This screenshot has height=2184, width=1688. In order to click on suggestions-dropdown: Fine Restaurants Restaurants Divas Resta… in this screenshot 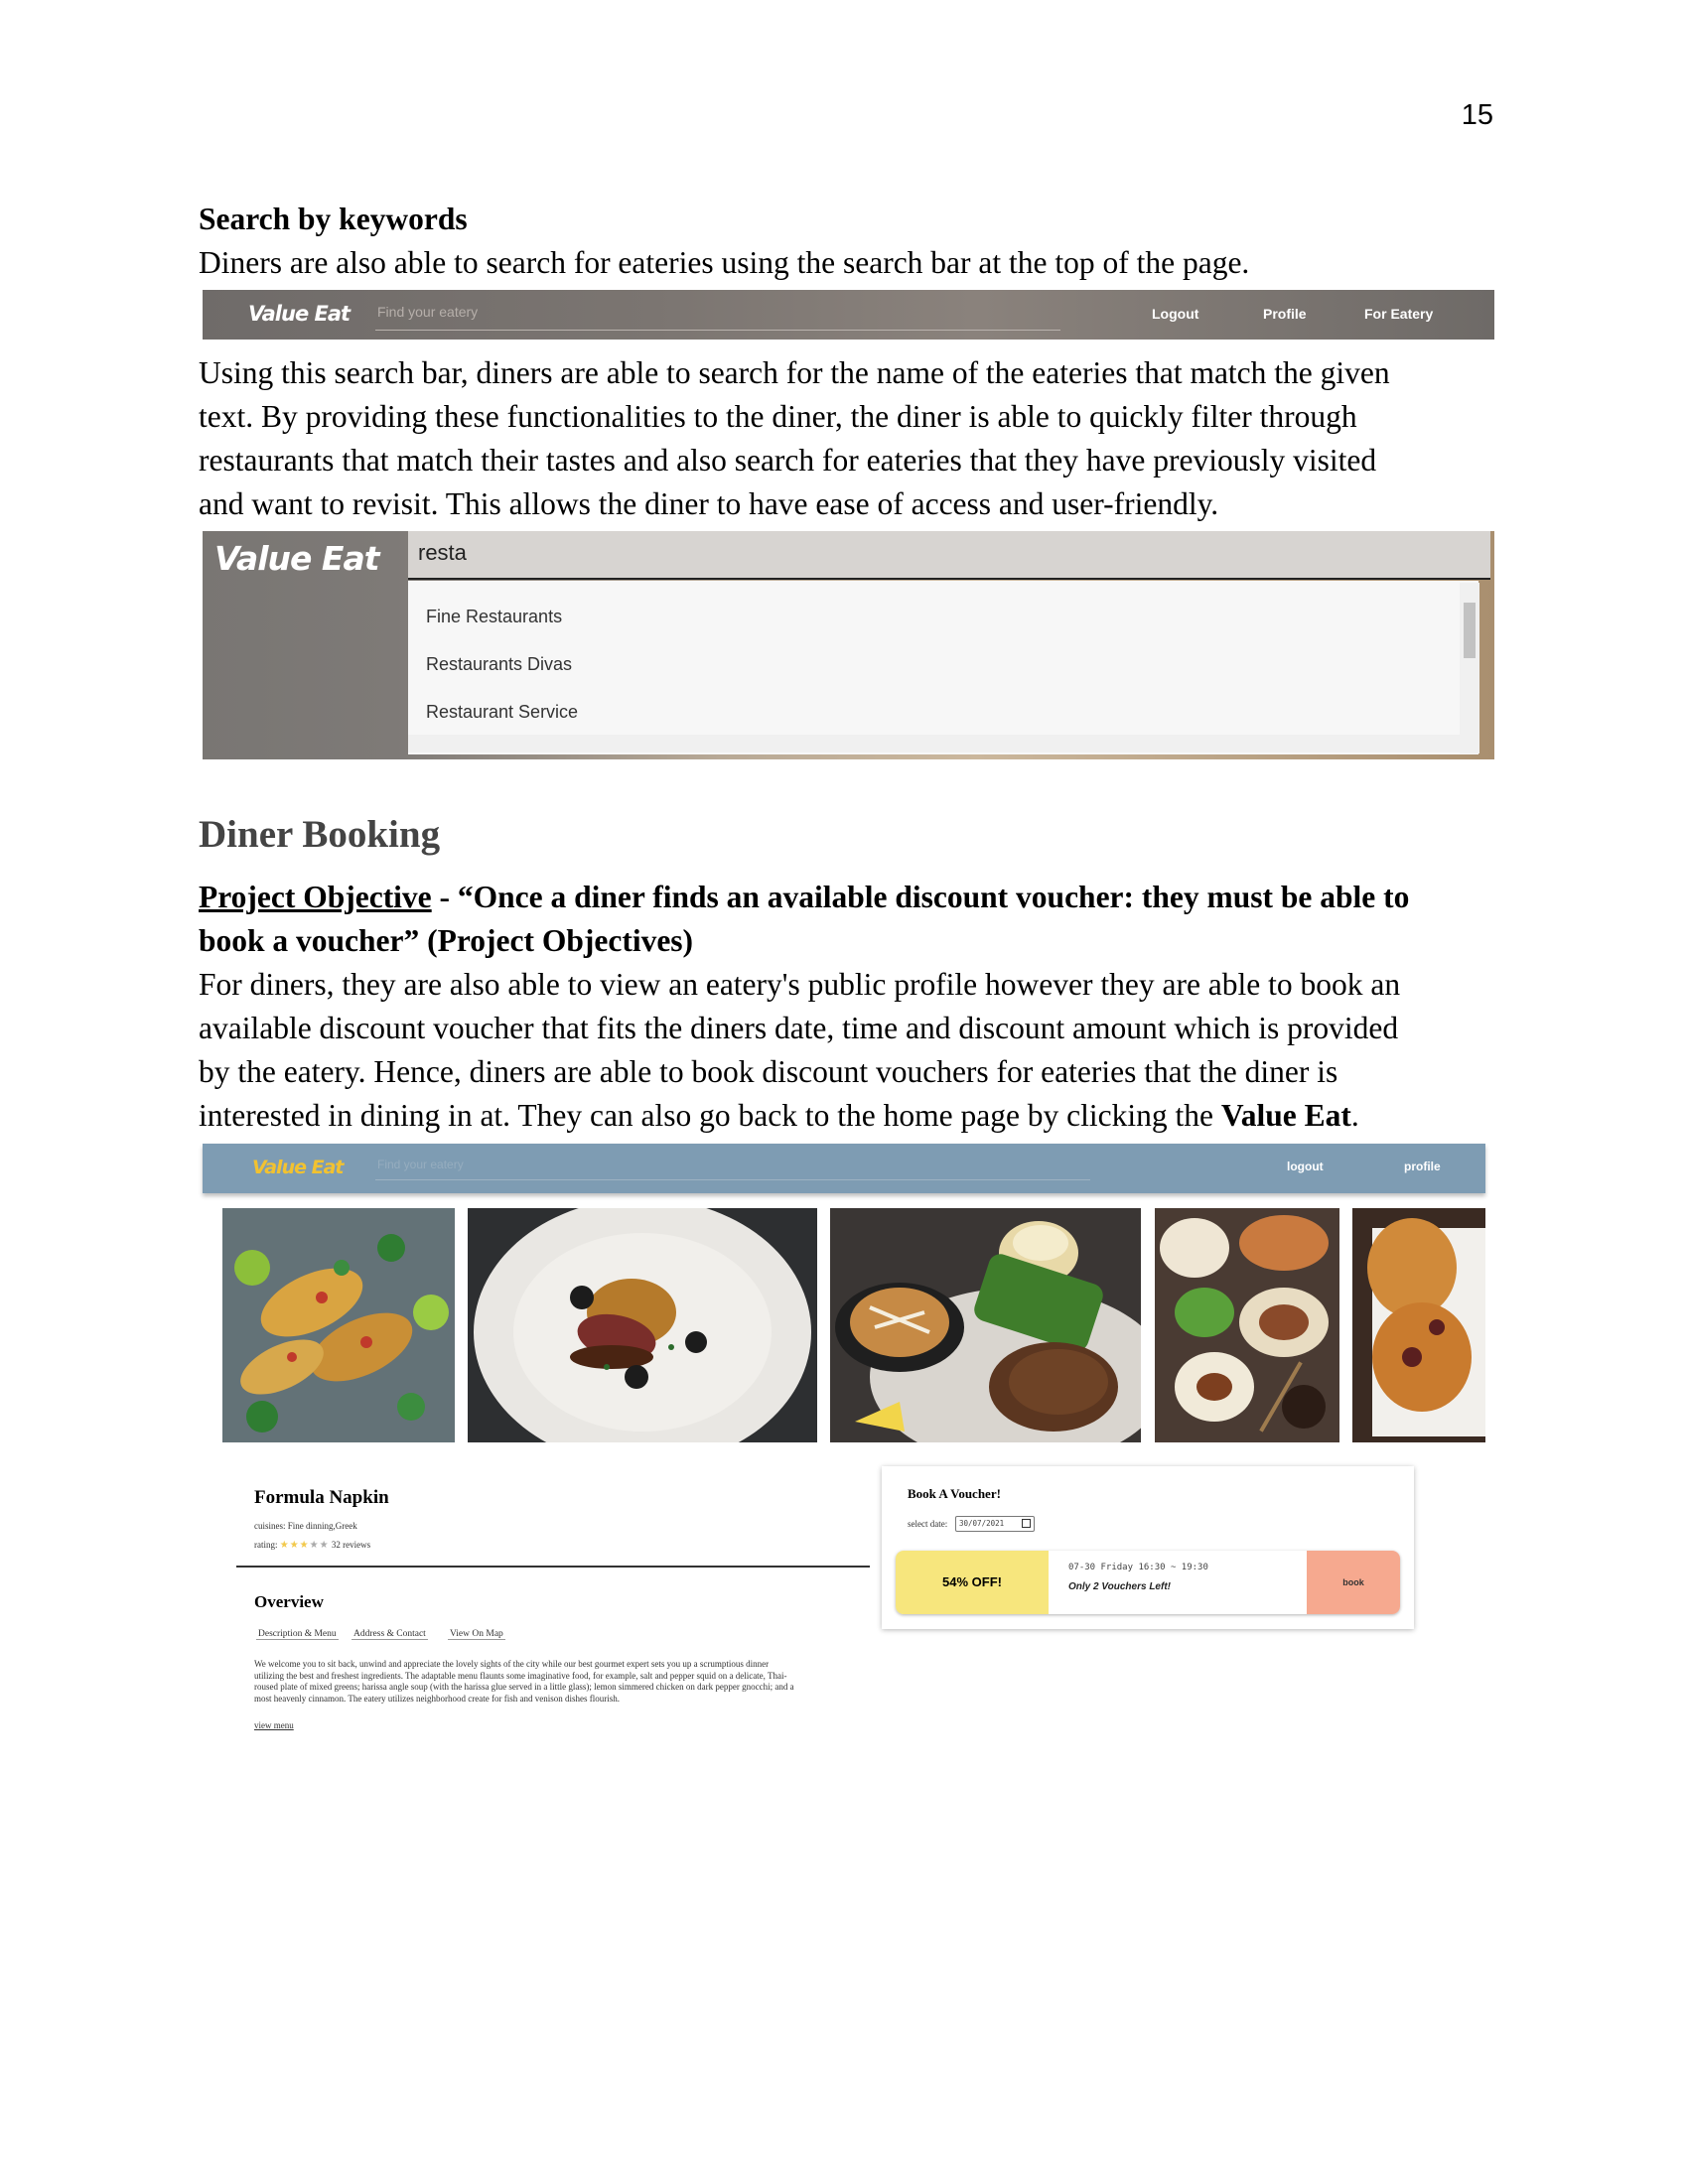, I will do `click(943, 667)`.